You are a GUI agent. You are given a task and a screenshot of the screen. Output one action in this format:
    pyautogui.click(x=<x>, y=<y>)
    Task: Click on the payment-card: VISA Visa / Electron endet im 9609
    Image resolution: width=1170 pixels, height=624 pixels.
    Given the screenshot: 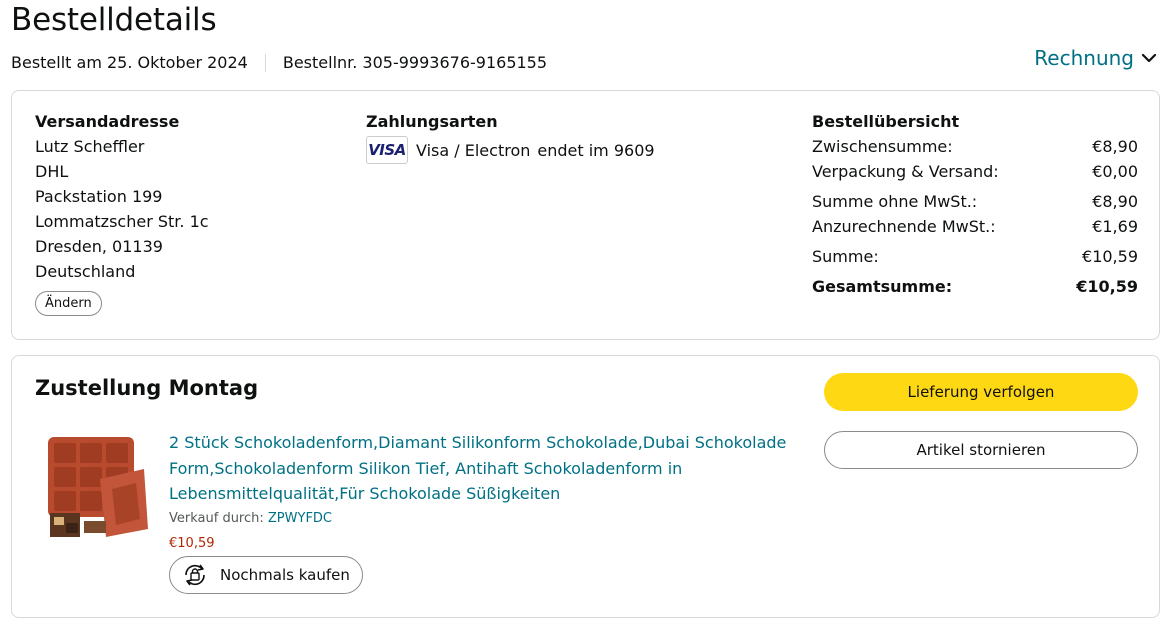 What is the action you would take?
    pyautogui.click(x=510, y=150)
    